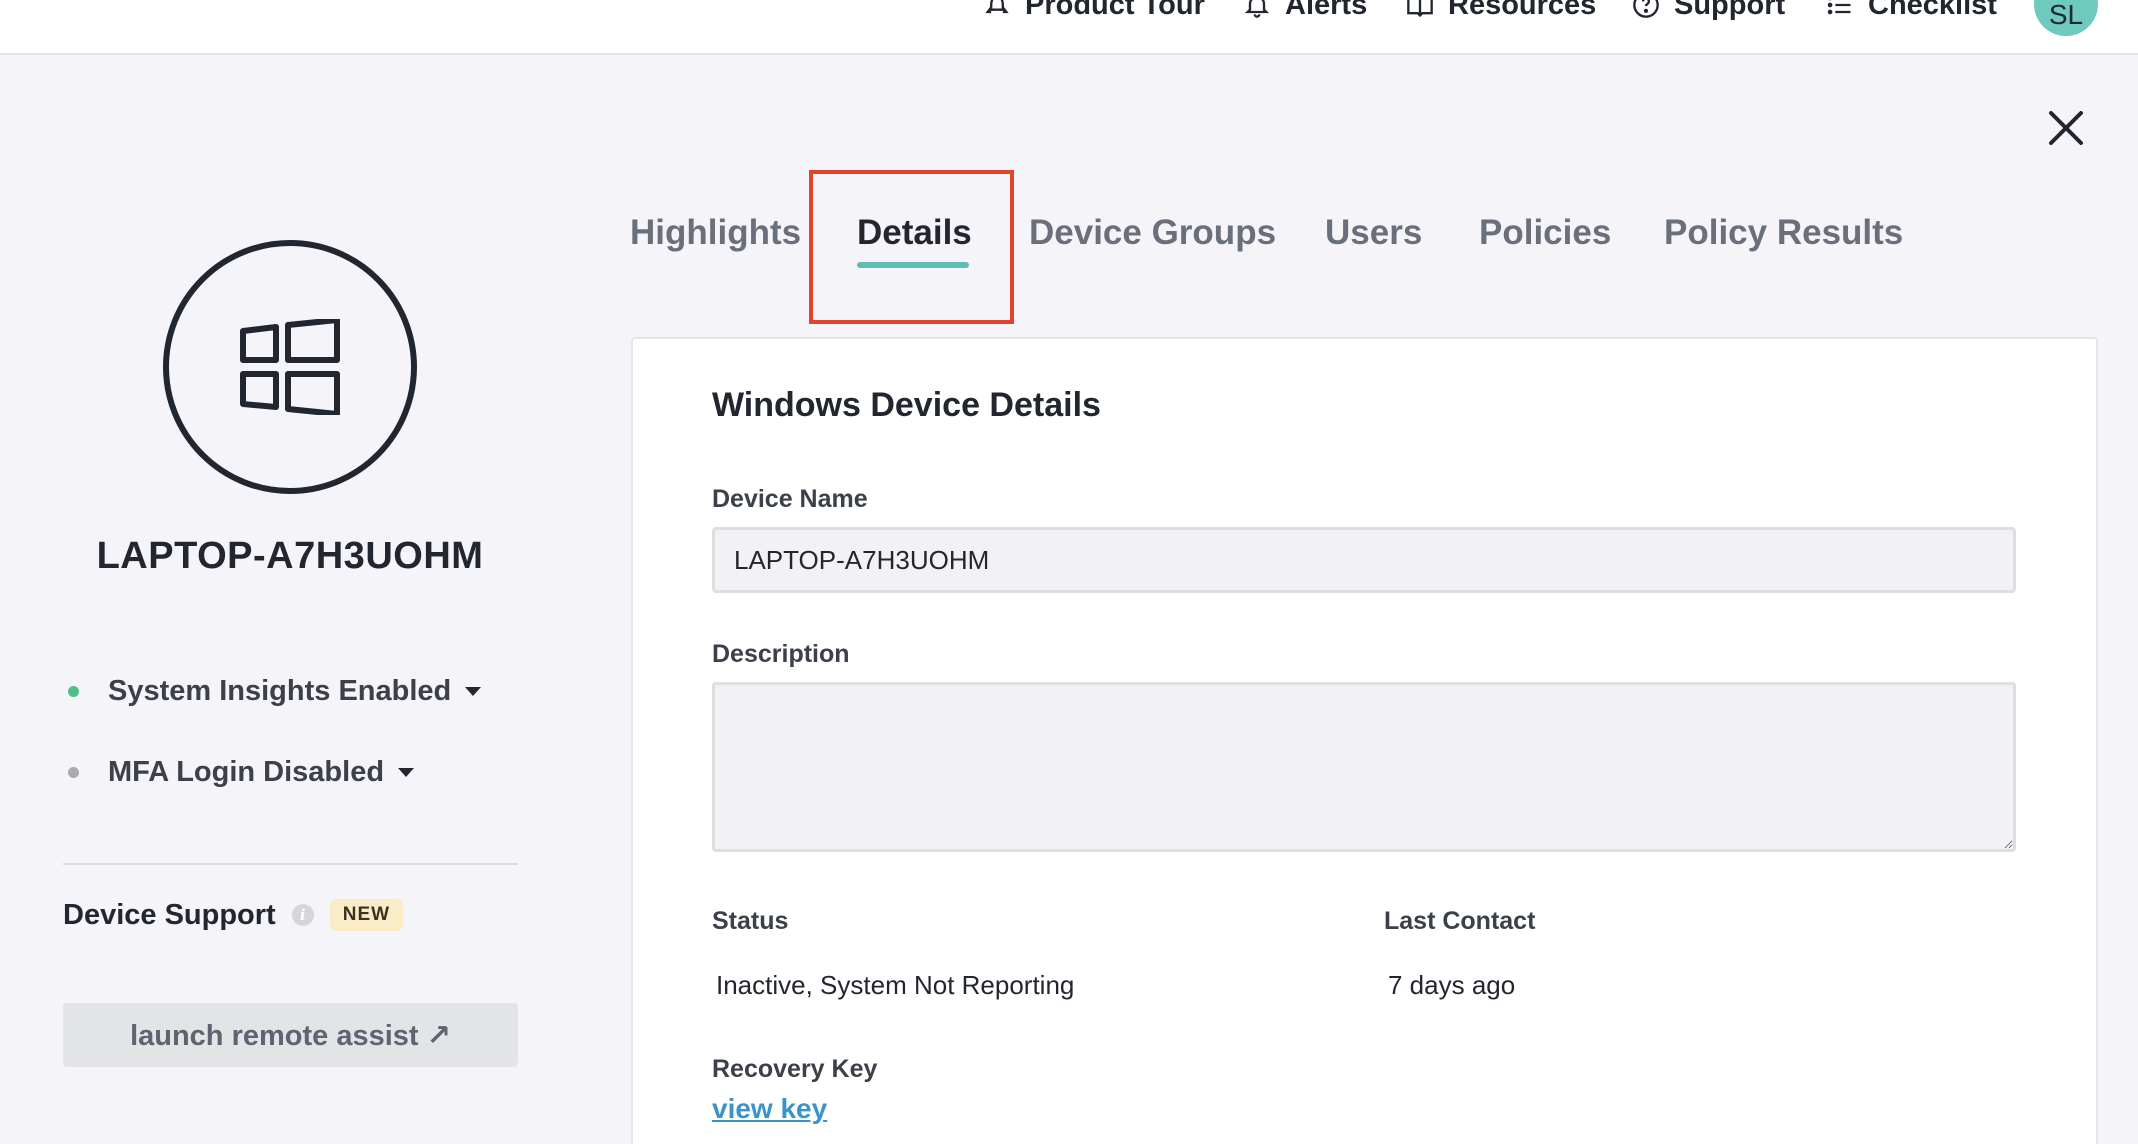  Describe the element at coordinates (1522, 10) in the screenshot. I see `resources-label: Resources` at that location.